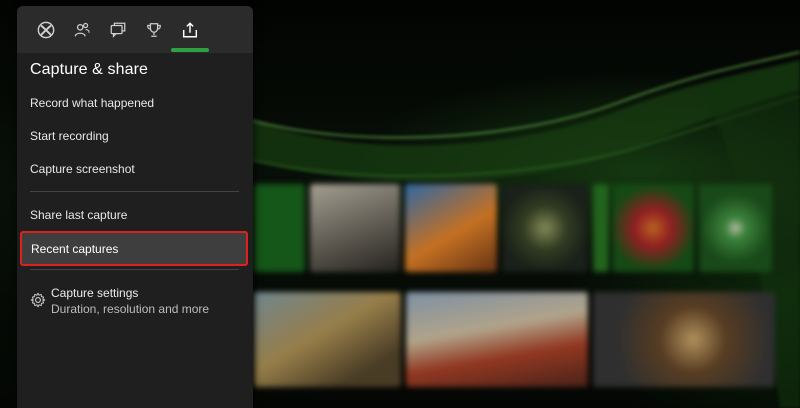 The image size is (800, 408). I want to click on capture-settings-title: Capture settings, so click(95, 293).